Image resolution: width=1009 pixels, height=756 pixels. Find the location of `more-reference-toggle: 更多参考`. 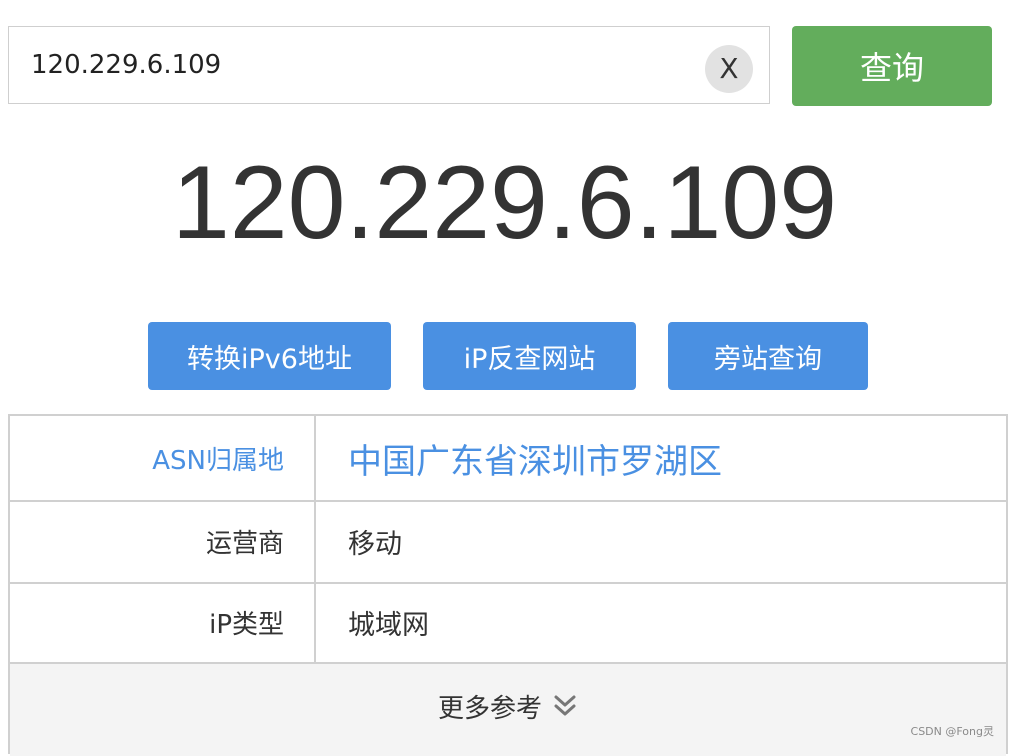

more-reference-toggle: 更多参考 is located at coordinates (508, 710).